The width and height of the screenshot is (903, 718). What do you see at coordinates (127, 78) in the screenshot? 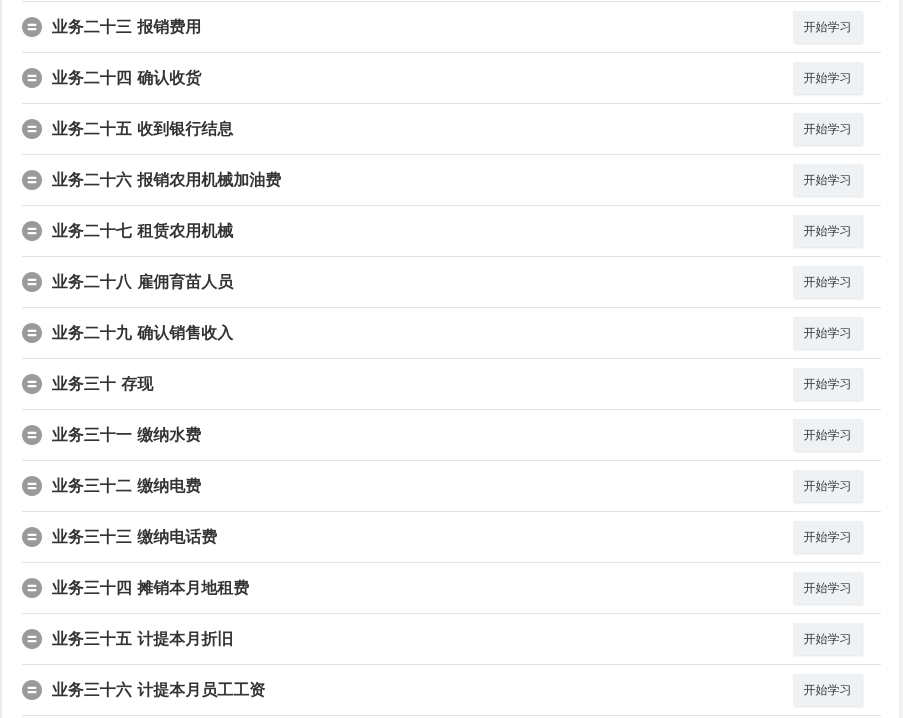
I see `lesson-title: 业务二十四 确认收货` at bounding box center [127, 78].